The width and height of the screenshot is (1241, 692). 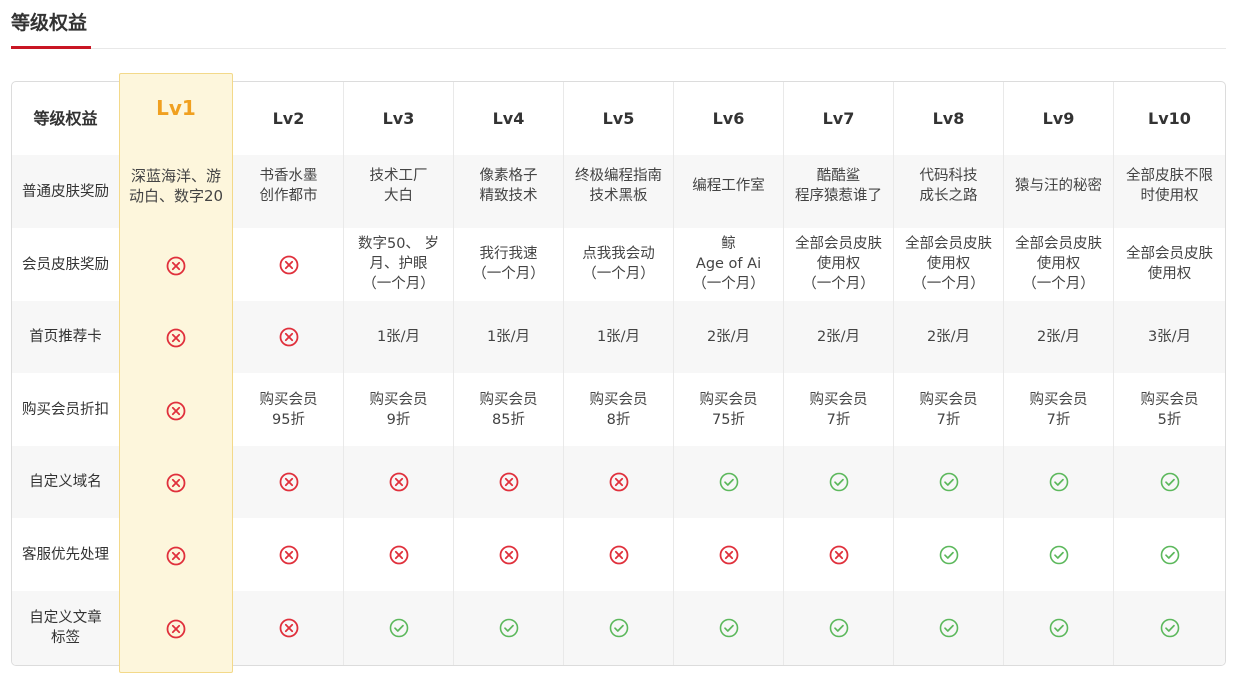 I want to click on benefit-cell-lv2: 书香水墨 创作都市, so click(x=289, y=191).